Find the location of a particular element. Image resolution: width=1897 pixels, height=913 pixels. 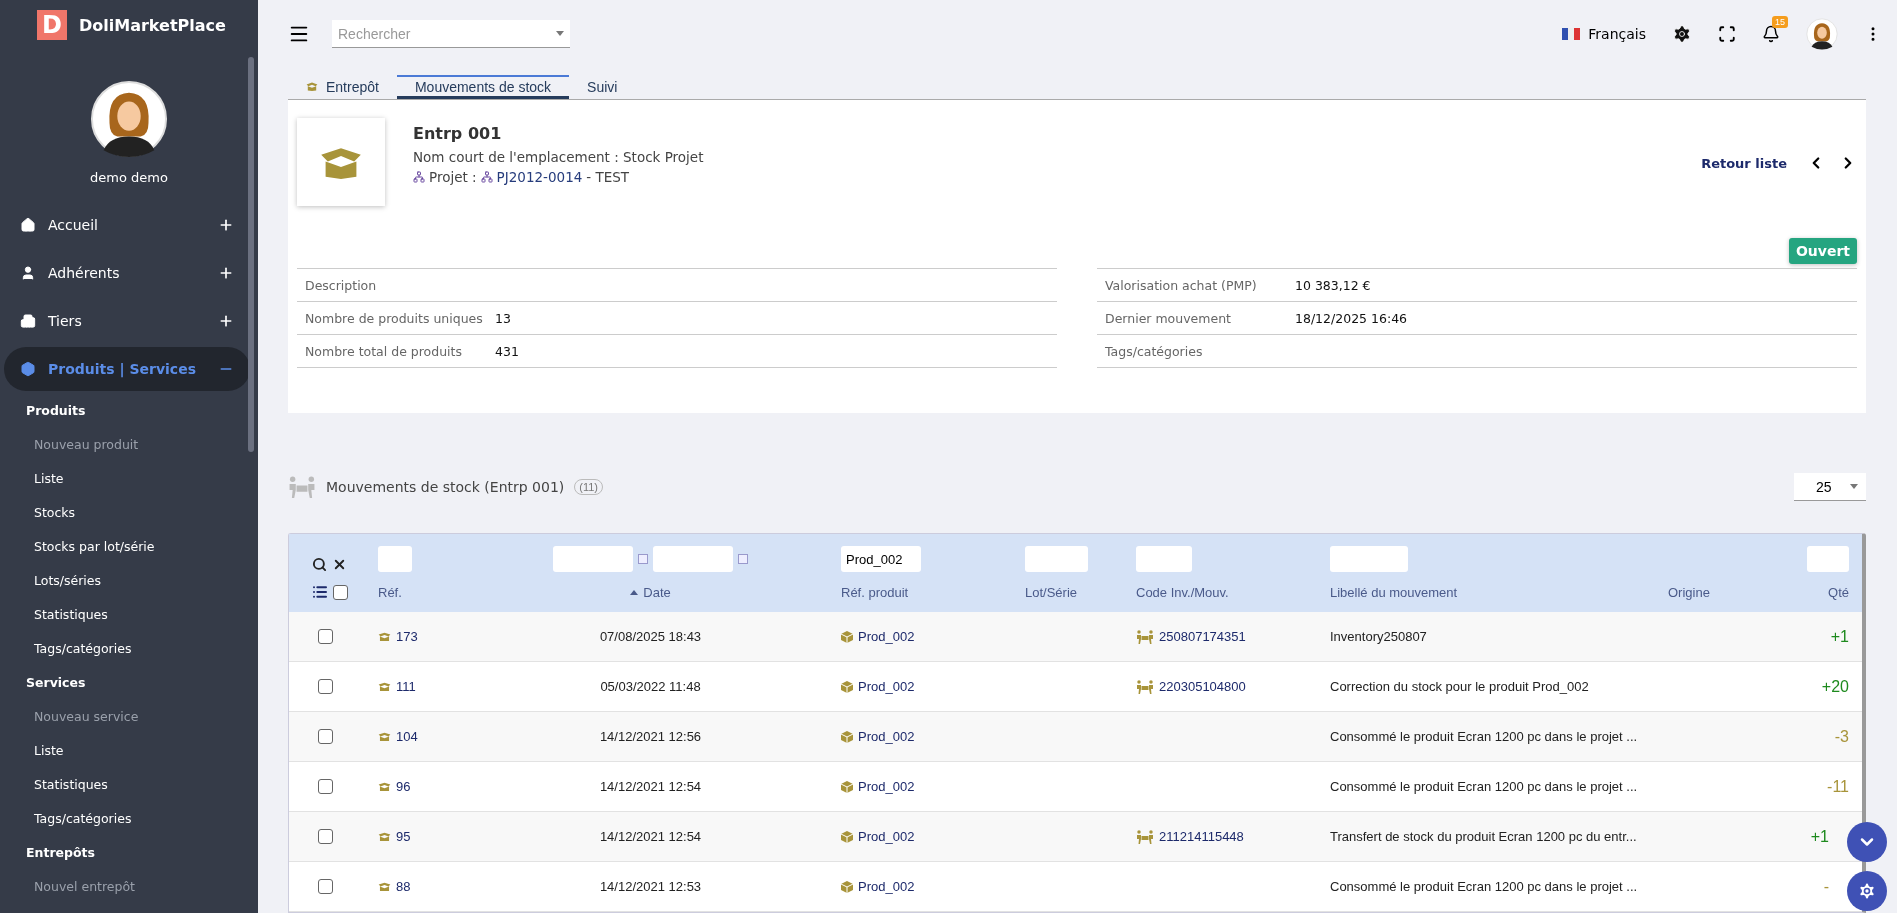

scroll-down-button is located at coordinates (1867, 842).